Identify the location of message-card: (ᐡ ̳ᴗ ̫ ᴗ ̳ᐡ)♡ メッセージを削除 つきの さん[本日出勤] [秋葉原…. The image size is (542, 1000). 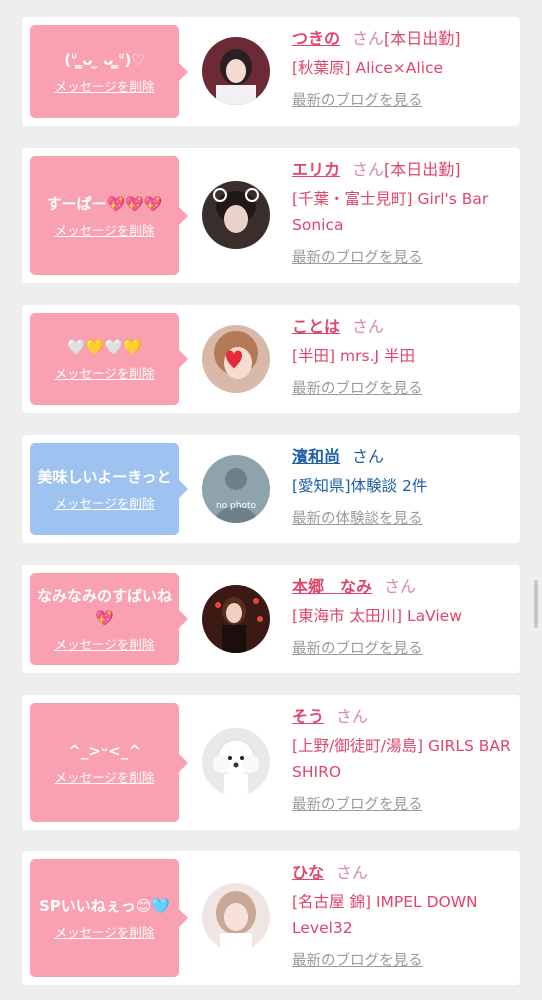
(271, 71).